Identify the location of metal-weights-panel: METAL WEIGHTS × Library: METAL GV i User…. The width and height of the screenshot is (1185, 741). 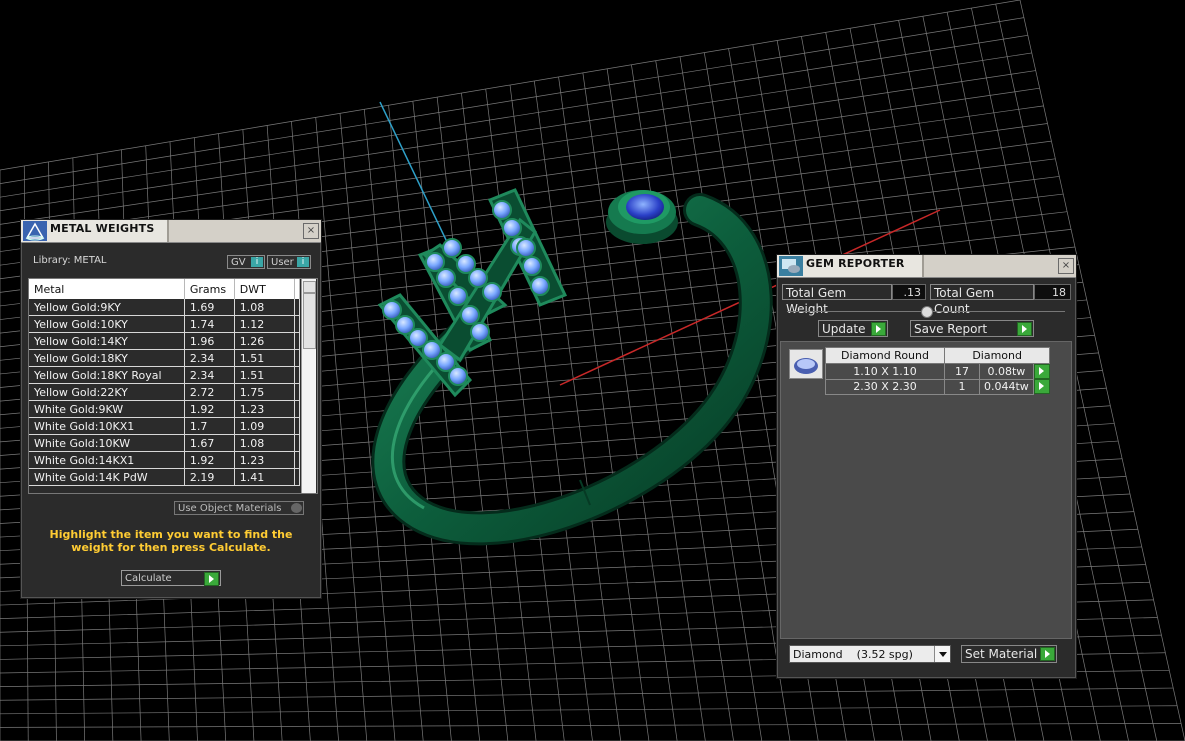
(171, 409).